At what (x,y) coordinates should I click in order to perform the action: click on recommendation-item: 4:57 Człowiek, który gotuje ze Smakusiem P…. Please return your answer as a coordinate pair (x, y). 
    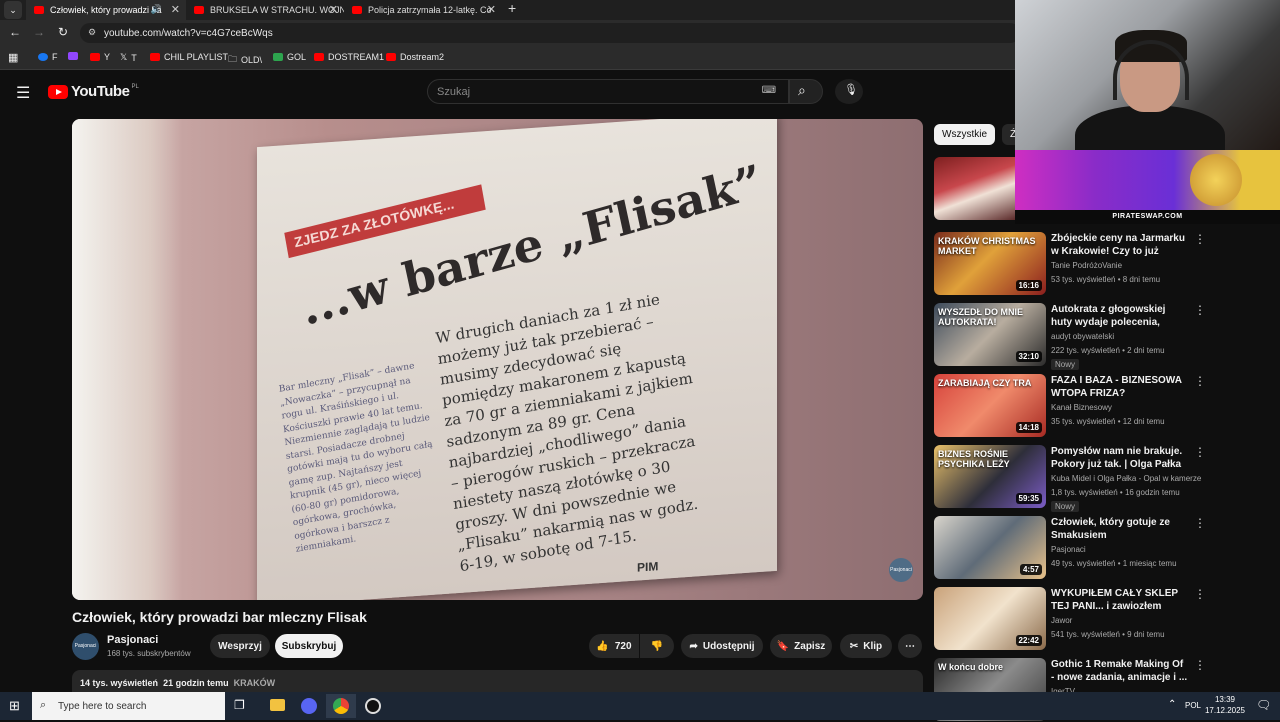
    Looking at the image, I should click on (1104, 548).